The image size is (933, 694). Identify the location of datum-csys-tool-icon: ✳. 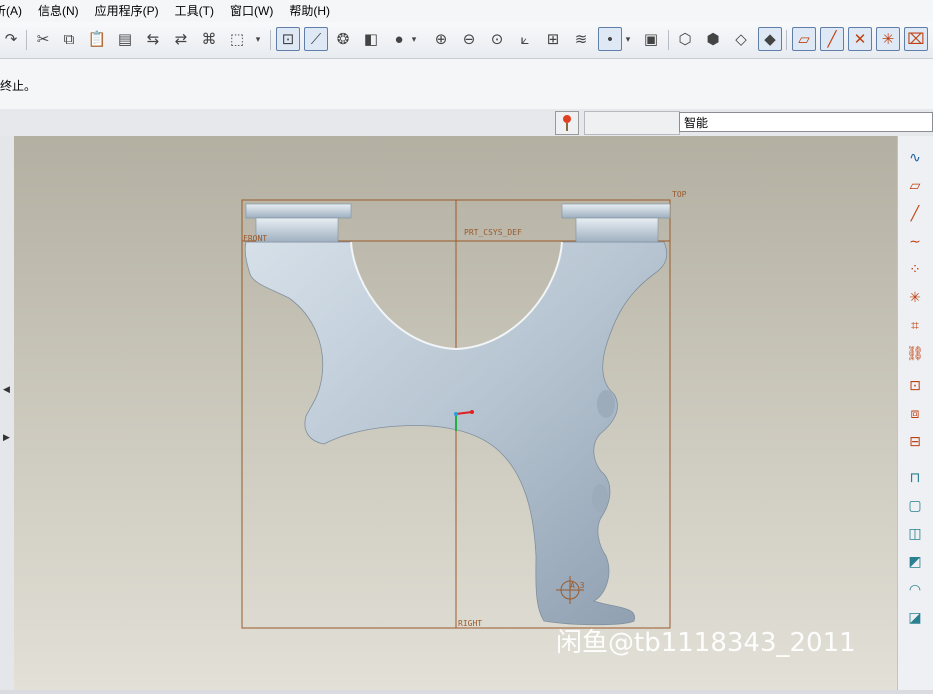
(915, 297).